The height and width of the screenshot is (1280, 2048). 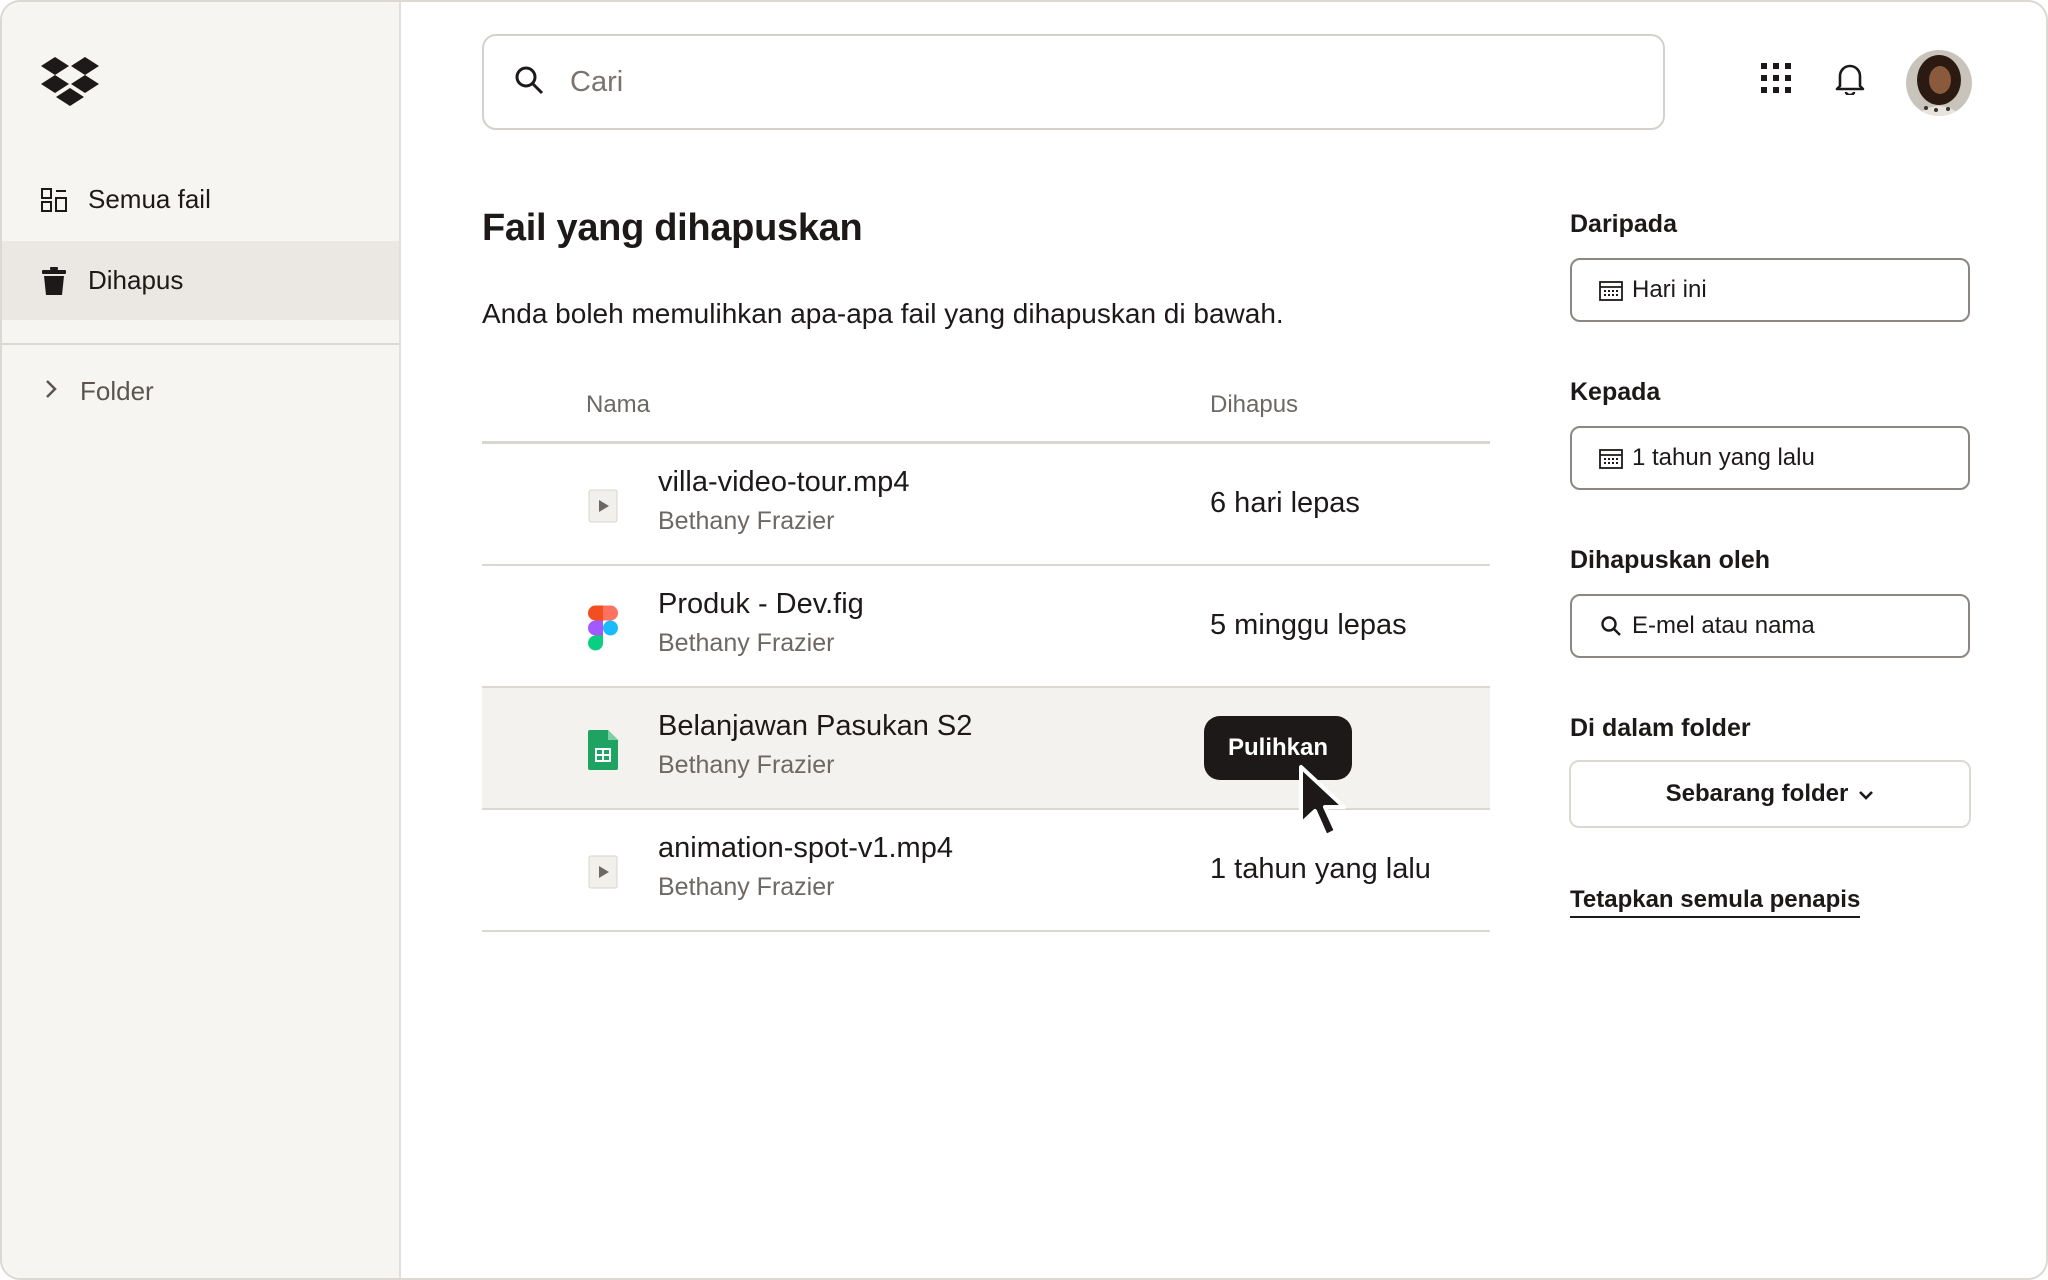 What do you see at coordinates (603, 750) in the screenshot?
I see `spreadsheet-file-icon` at bounding box center [603, 750].